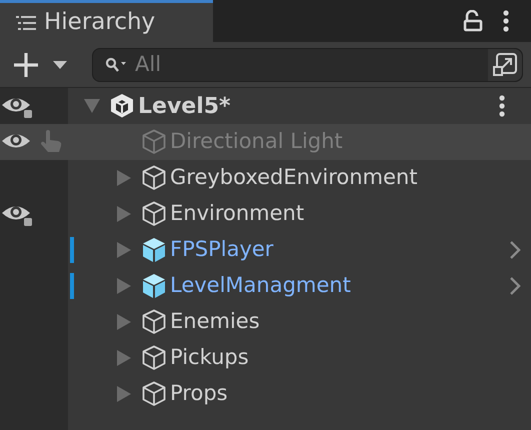 The height and width of the screenshot is (430, 531). What do you see at coordinates (184, 106) in the screenshot?
I see `scene-name: Level5*` at bounding box center [184, 106].